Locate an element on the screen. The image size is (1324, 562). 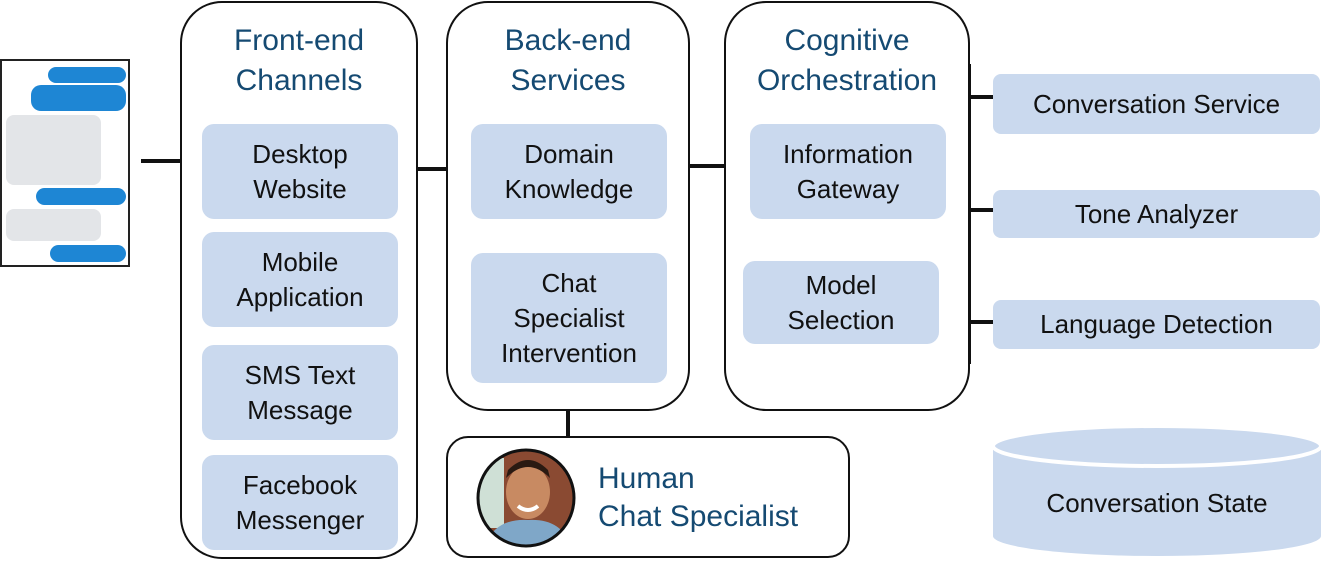
language-detection: Language Detection is located at coordinates (1156, 324).